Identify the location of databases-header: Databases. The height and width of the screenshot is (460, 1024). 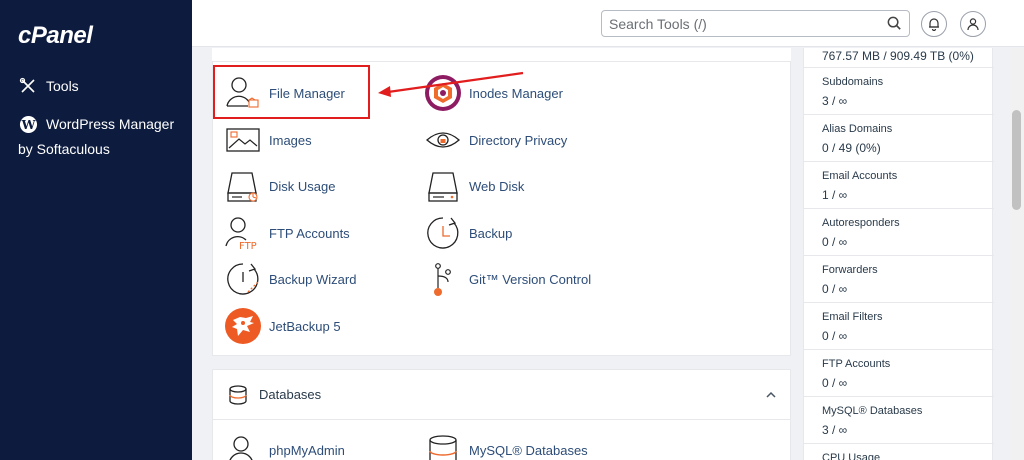
(501, 395).